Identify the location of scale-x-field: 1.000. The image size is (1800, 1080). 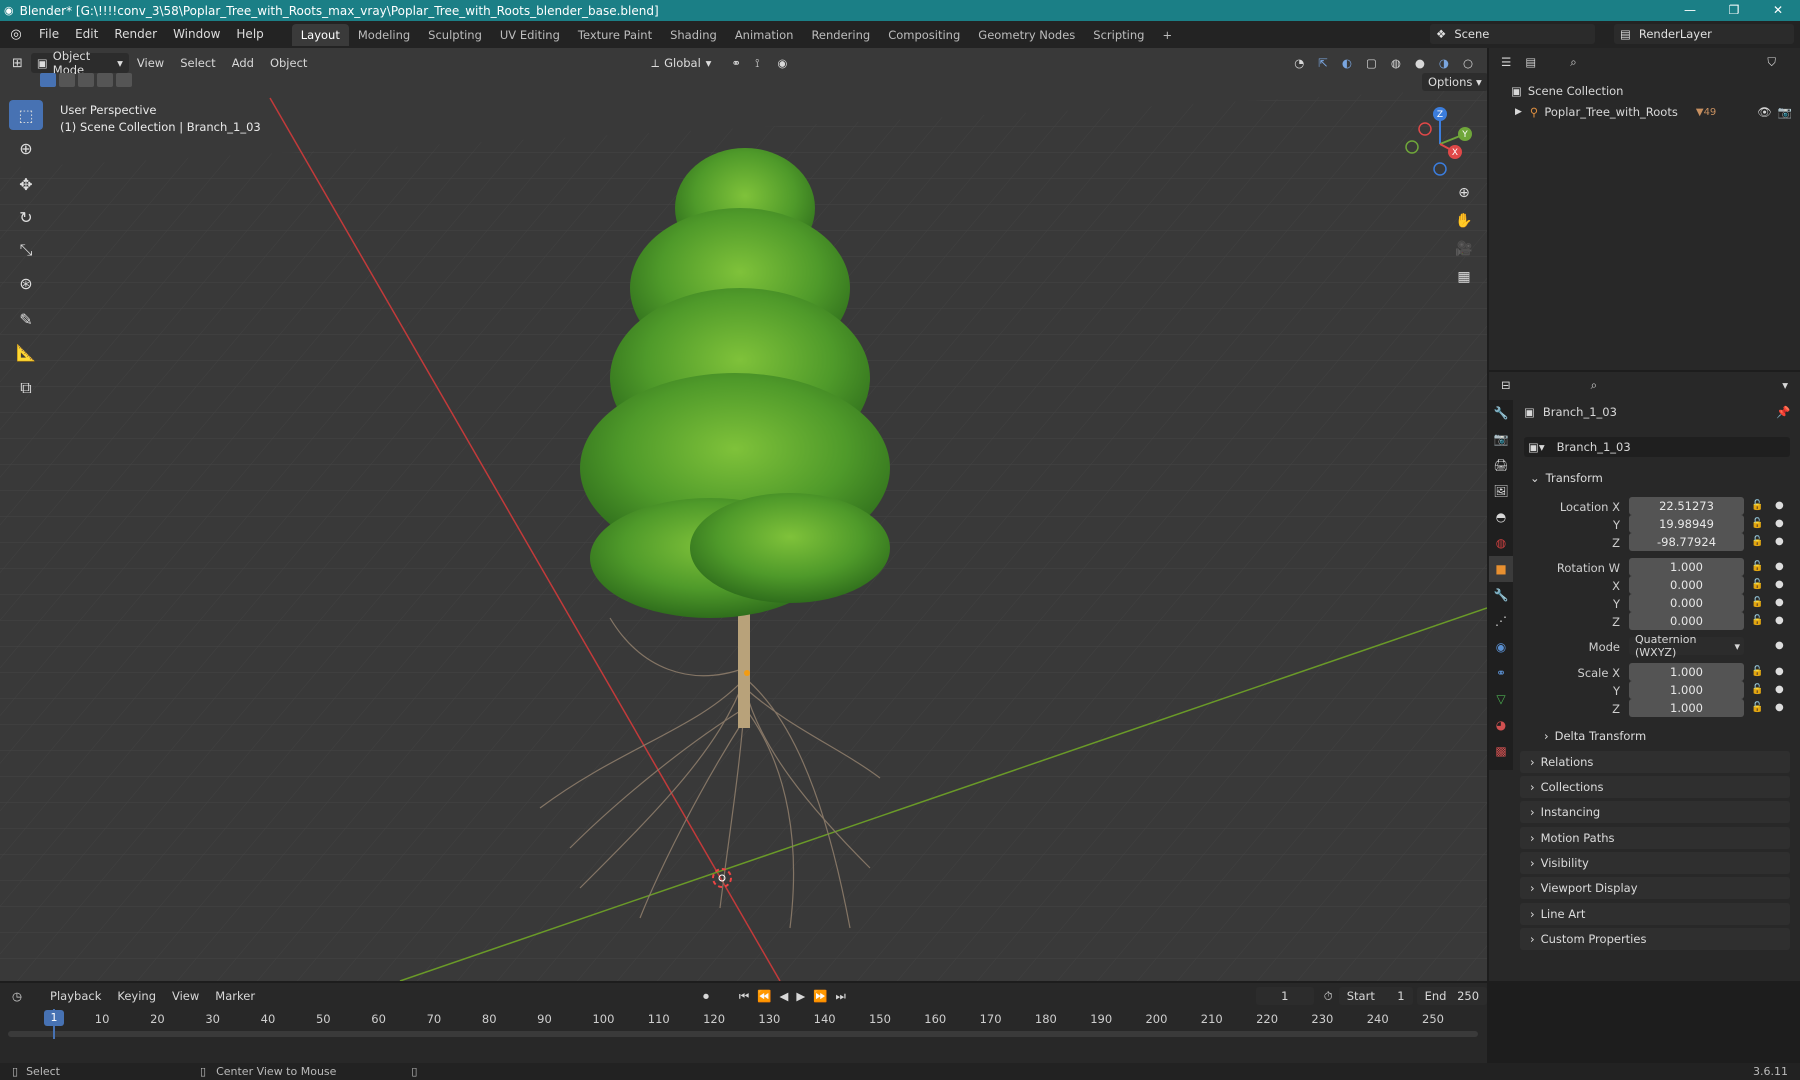
(1686, 672).